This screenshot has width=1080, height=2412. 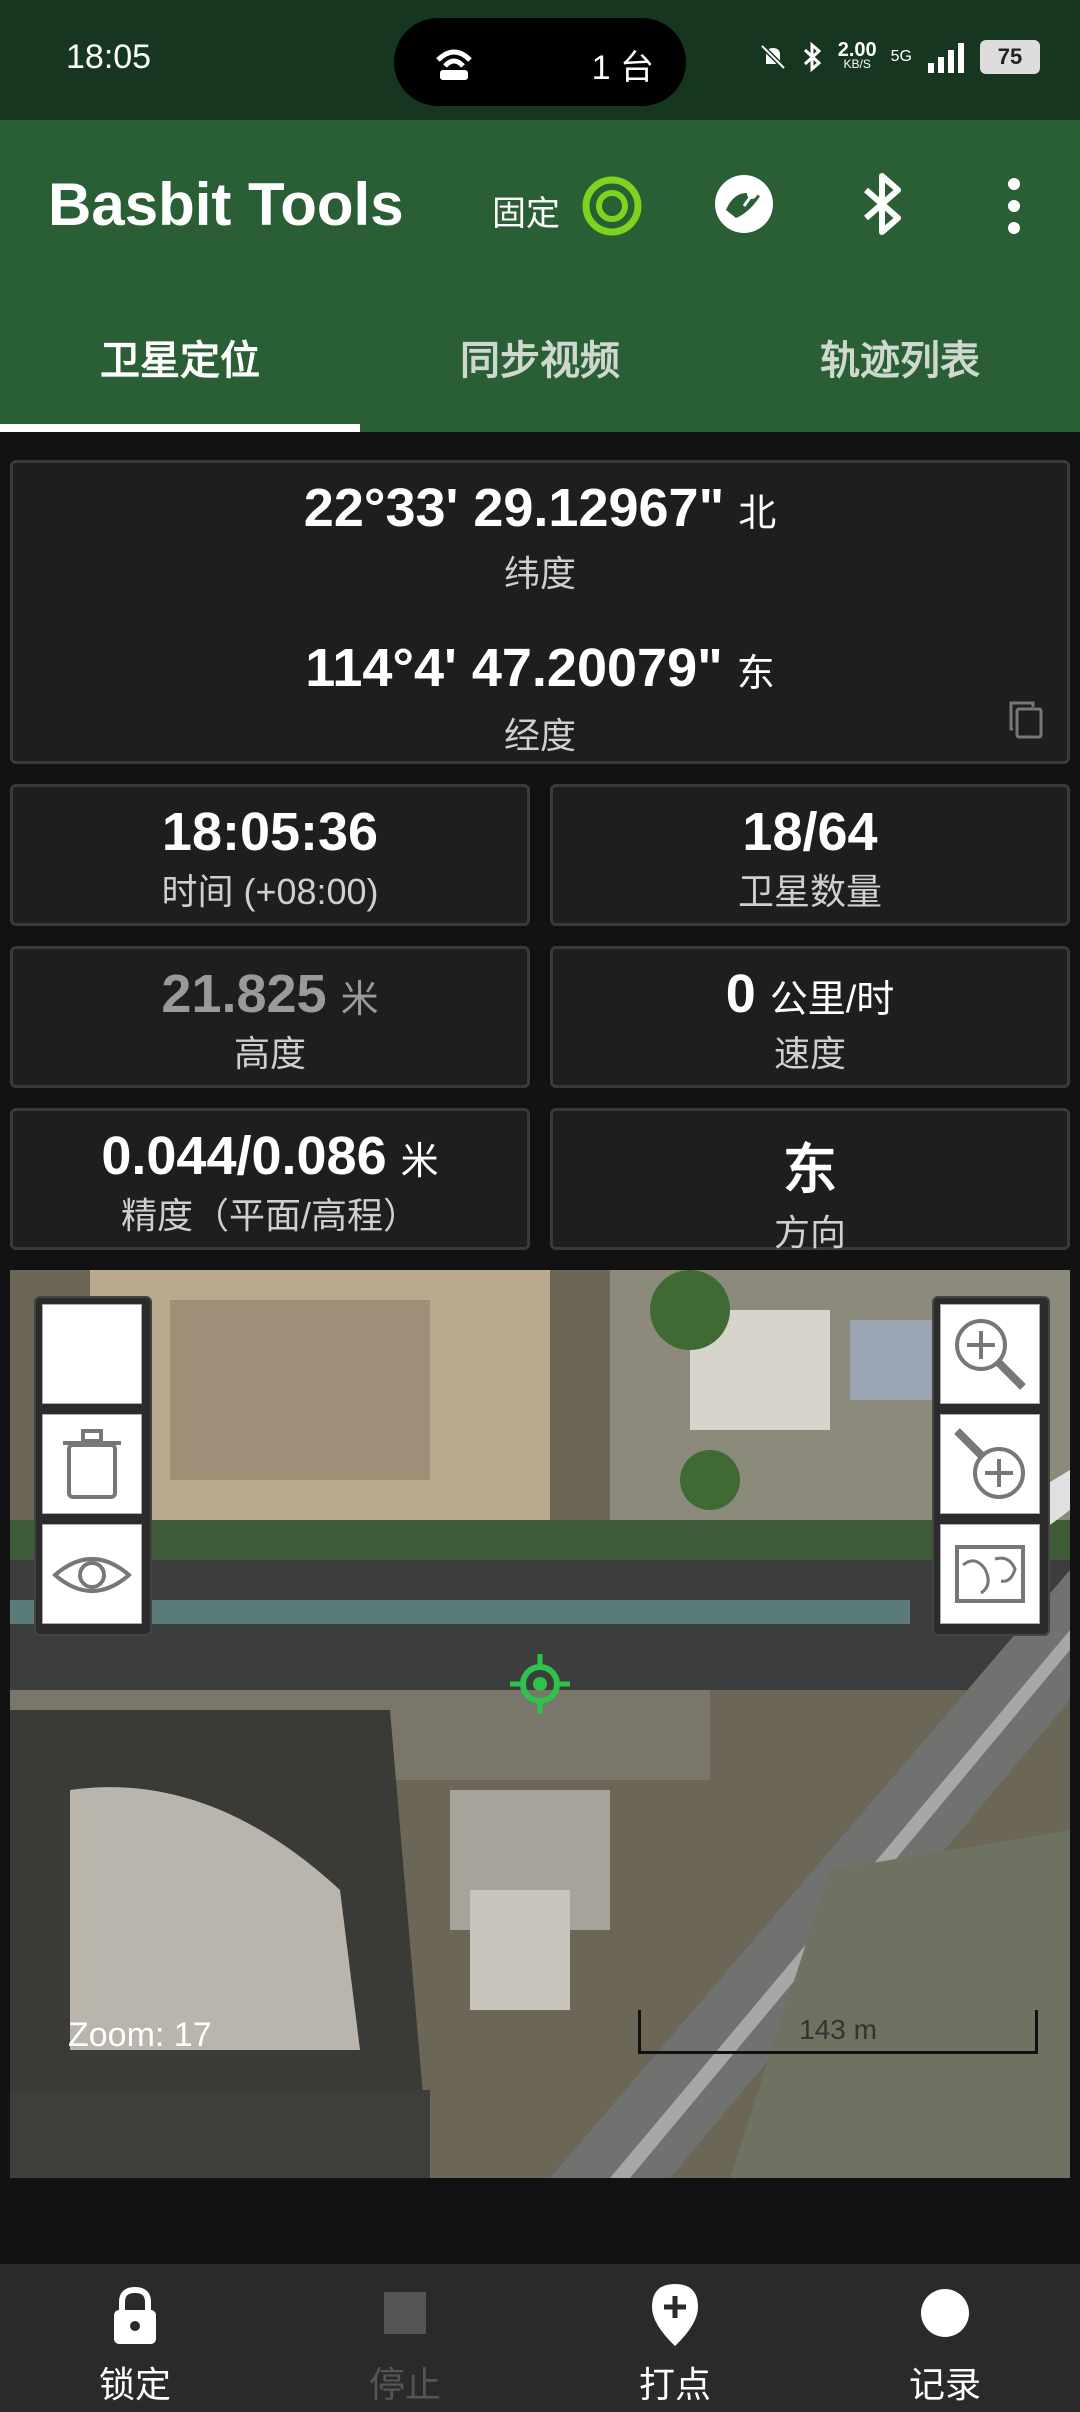 I want to click on map-layer-icon, so click(x=990, y=1574).